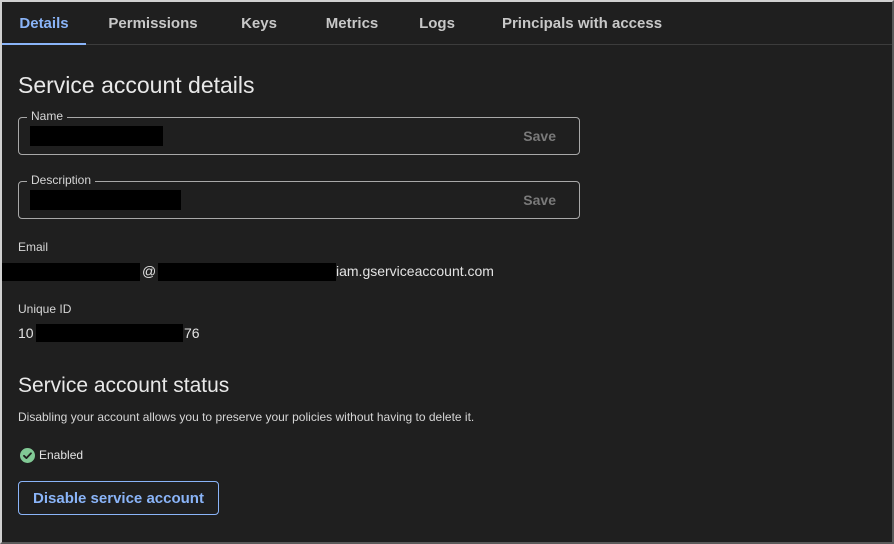 The height and width of the screenshot is (544, 894). What do you see at coordinates (44, 23) in the screenshot?
I see `tab-details: Details` at bounding box center [44, 23].